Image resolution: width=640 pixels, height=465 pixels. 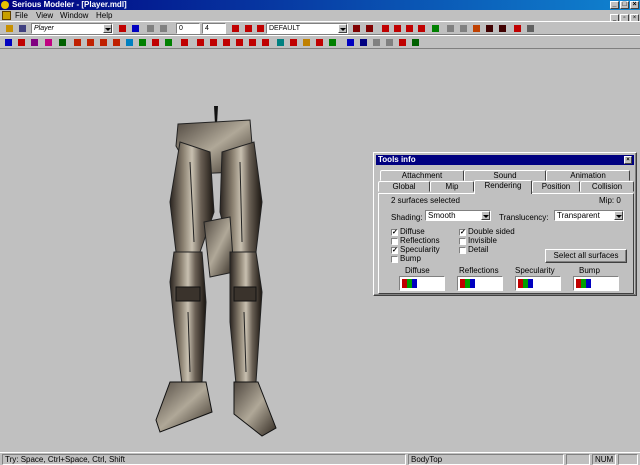 I want to click on tool11-icon, so click(x=200, y=42).